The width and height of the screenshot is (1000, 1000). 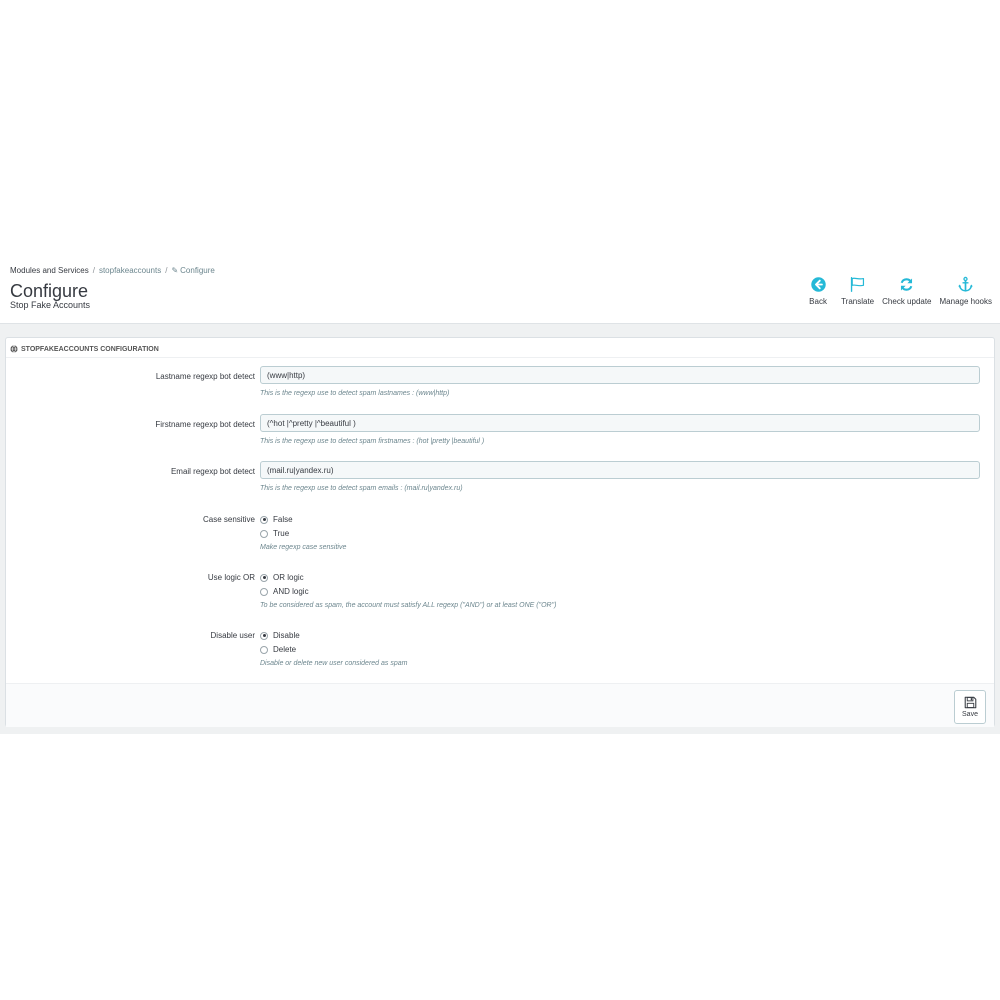 What do you see at coordinates (264, 519) in the screenshot?
I see `radio-false` at bounding box center [264, 519].